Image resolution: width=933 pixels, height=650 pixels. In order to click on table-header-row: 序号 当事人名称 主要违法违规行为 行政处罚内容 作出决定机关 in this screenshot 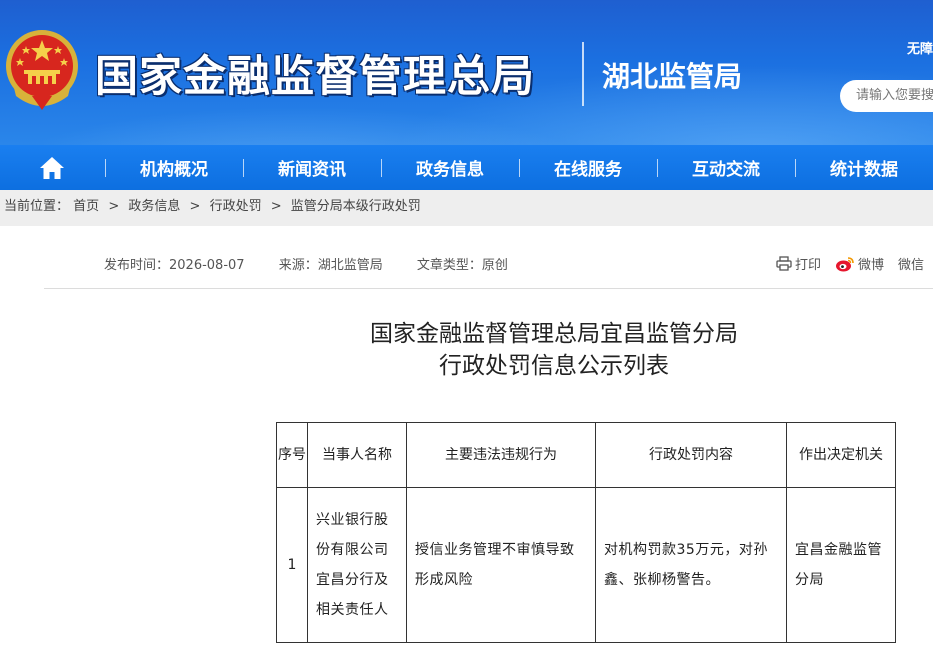, I will do `click(586, 455)`.